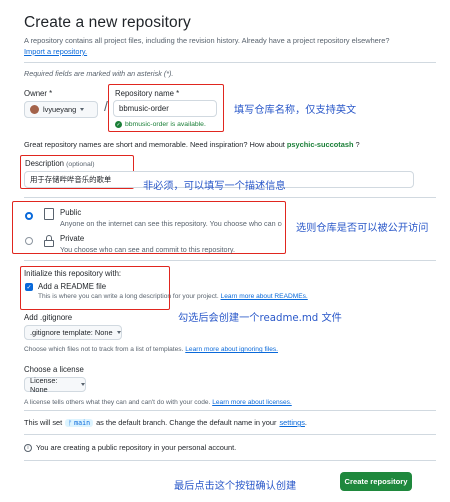  What do you see at coordinates (357, 144) in the screenshot?
I see `name-hint-end: ?` at bounding box center [357, 144].